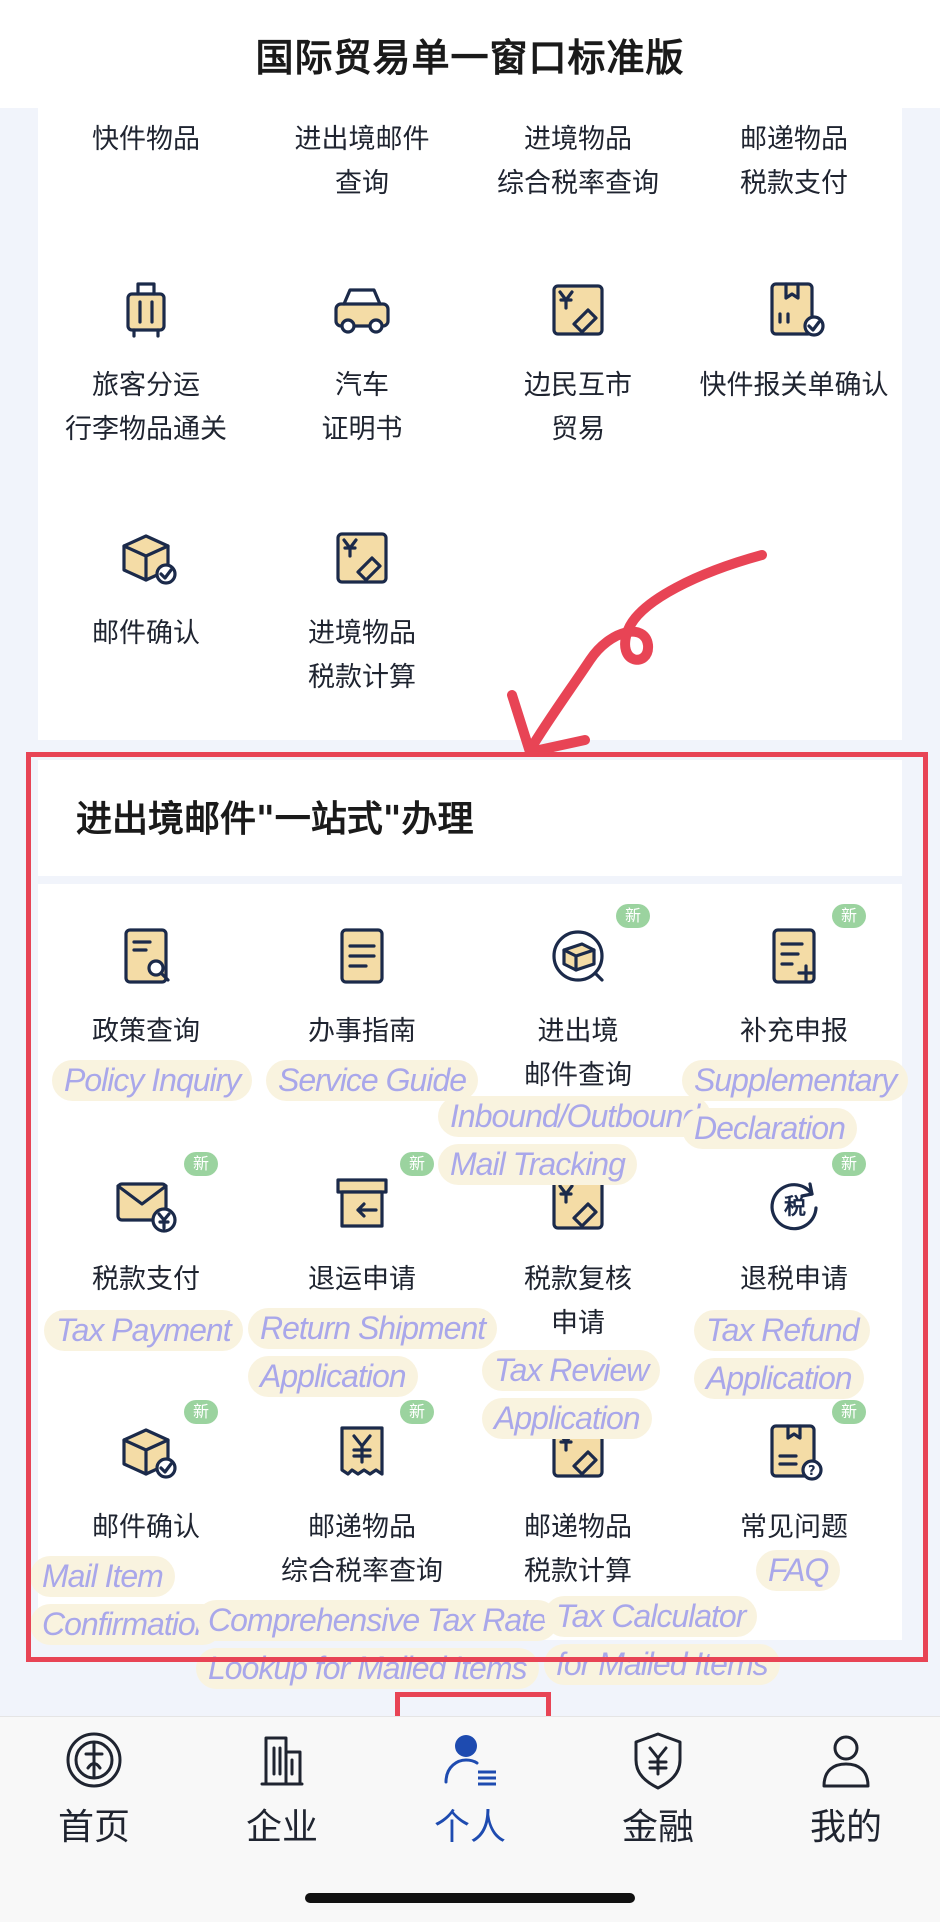  I want to click on tab-customs-emblem: 首页, so click(94, 1789).